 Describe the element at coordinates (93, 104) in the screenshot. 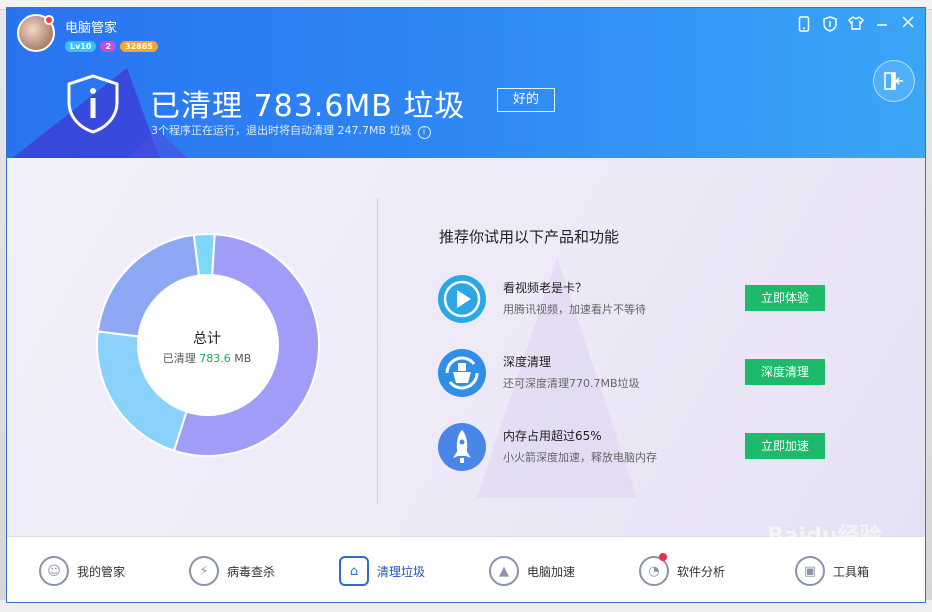

I see `info-shield-icon` at that location.